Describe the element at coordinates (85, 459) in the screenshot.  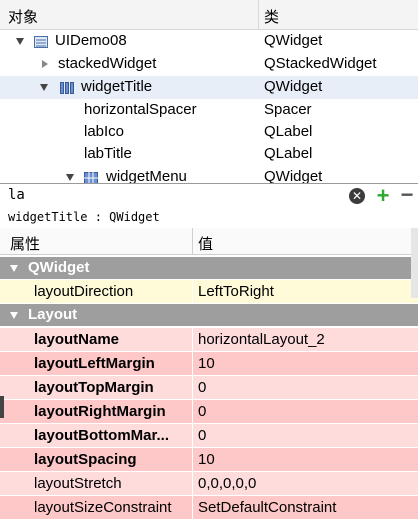
I see `property-name: layoutSpacing` at that location.